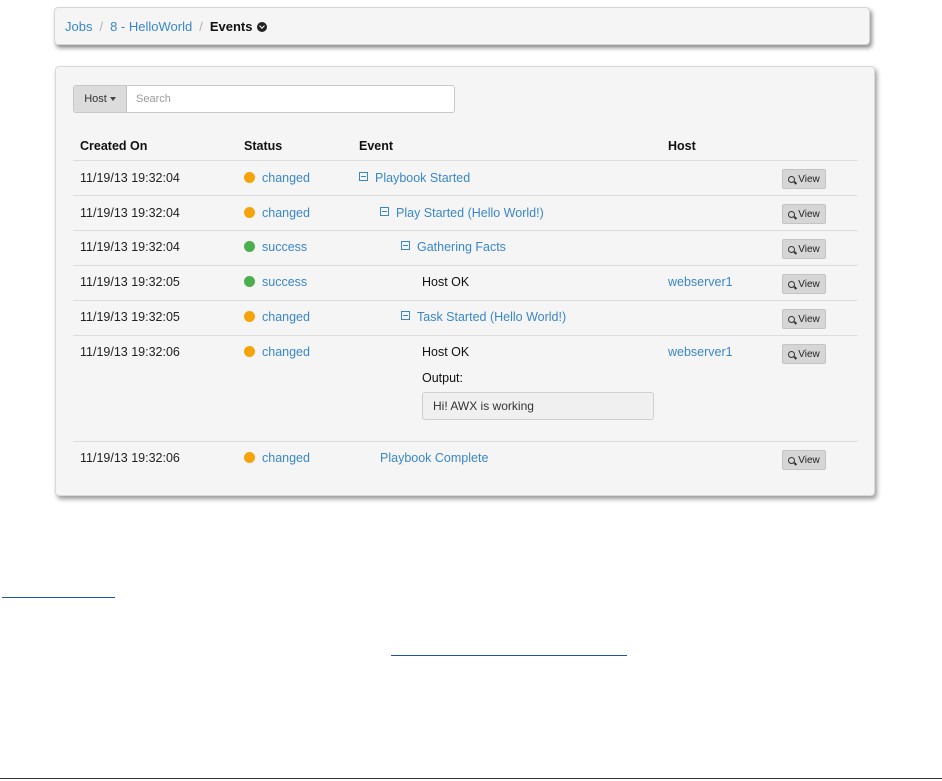 Image resolution: width=942 pixels, height=781 pixels. What do you see at coordinates (112, 99) in the screenshot?
I see `caret-down-icon` at bounding box center [112, 99].